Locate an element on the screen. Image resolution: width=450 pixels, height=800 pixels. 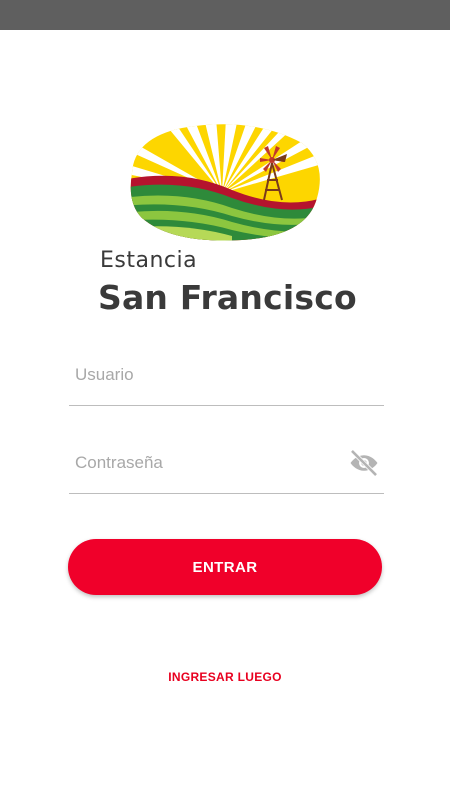
login-button: ENTRAR is located at coordinates (225, 567).